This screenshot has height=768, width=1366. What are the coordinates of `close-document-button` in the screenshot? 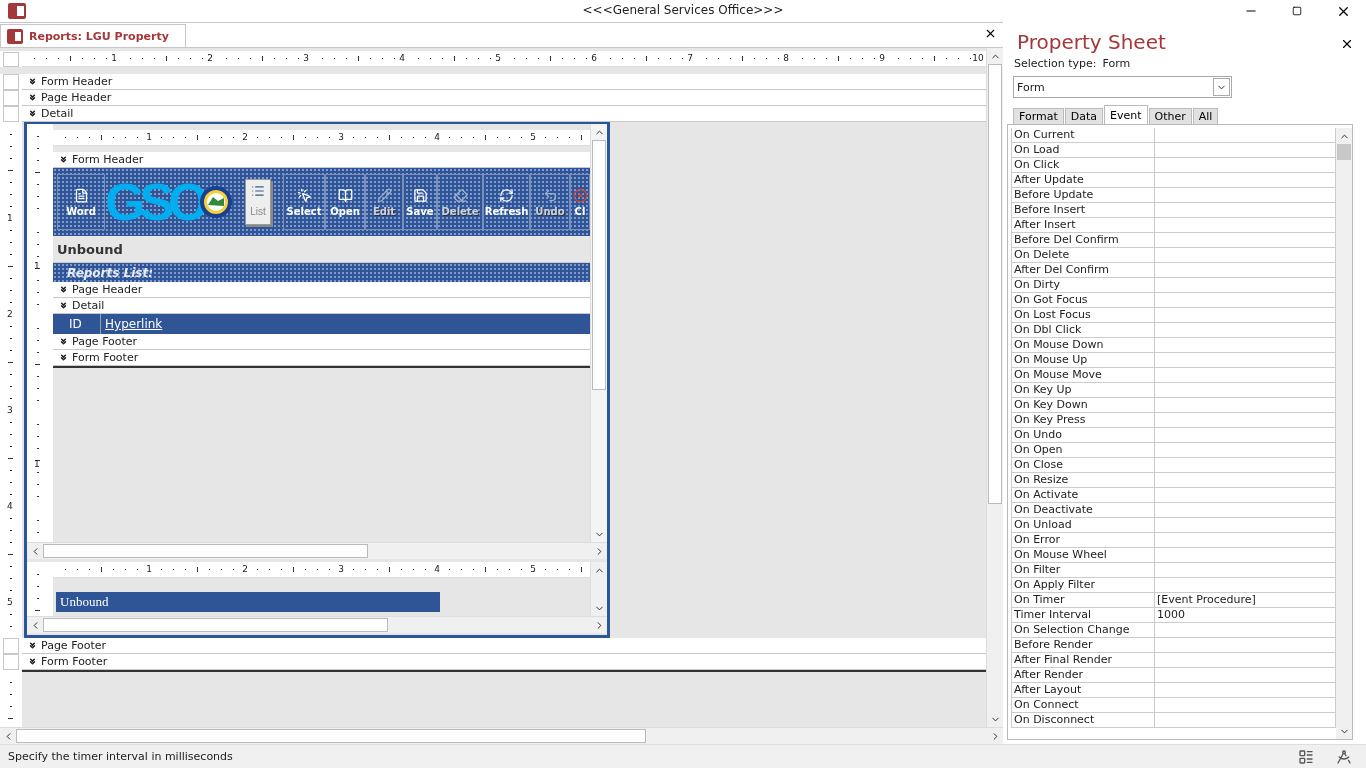 It's located at (990, 33).